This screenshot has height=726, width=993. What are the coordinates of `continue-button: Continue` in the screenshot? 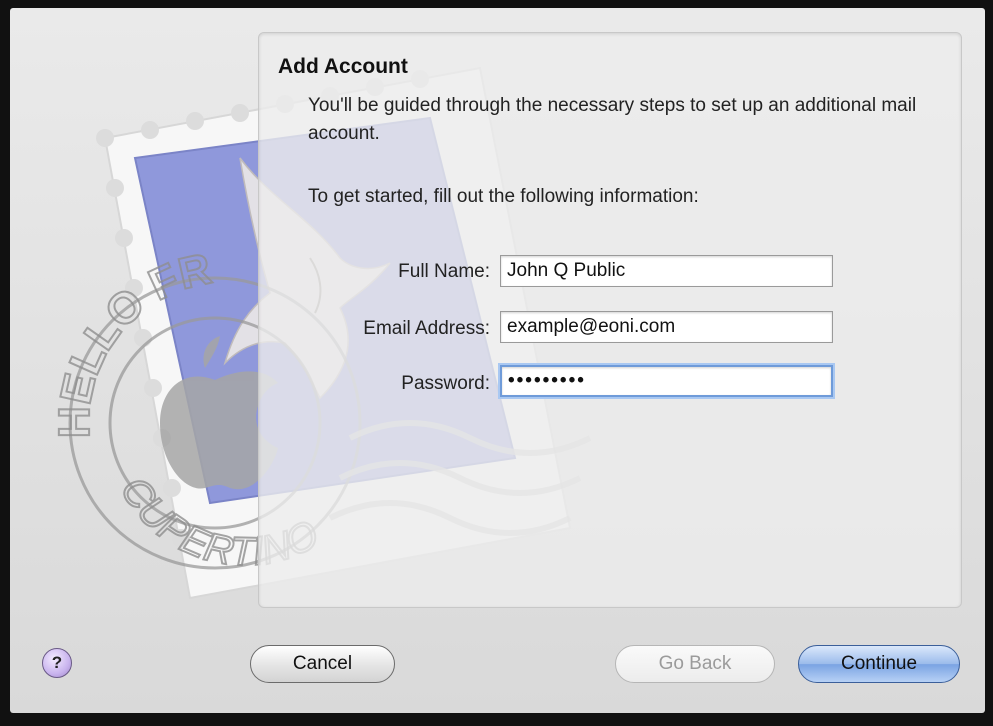 It's located at (879, 664).